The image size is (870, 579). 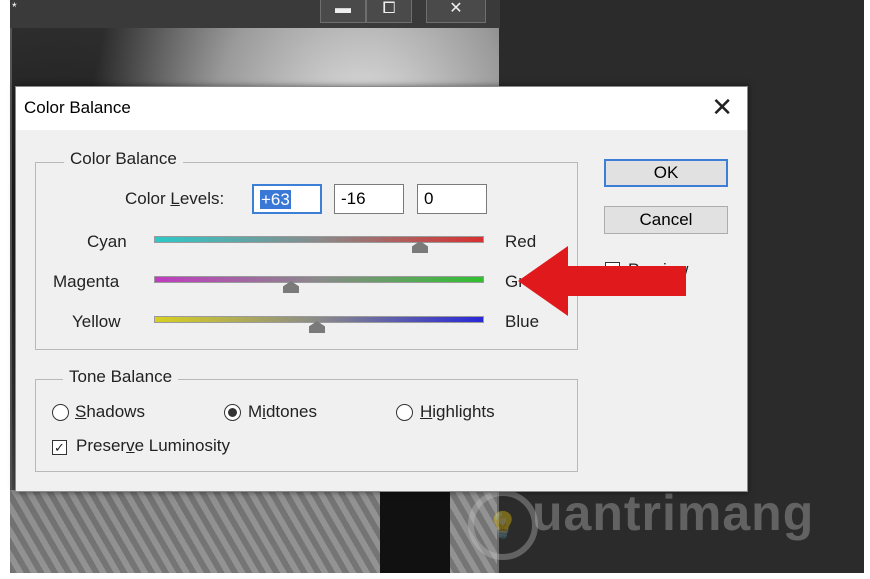 I want to click on color-levels-label: Color Levels:, so click(x=175, y=198).